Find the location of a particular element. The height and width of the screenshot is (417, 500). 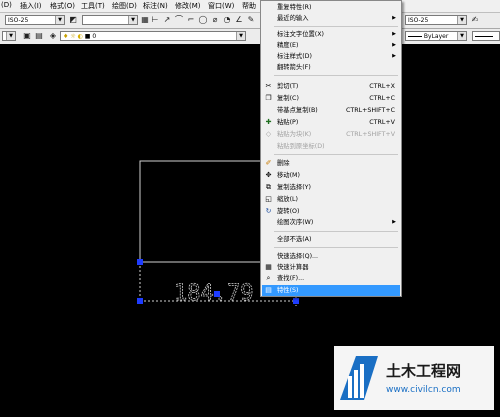

menu-draw: 绘图(D) is located at coordinates (124, 6).